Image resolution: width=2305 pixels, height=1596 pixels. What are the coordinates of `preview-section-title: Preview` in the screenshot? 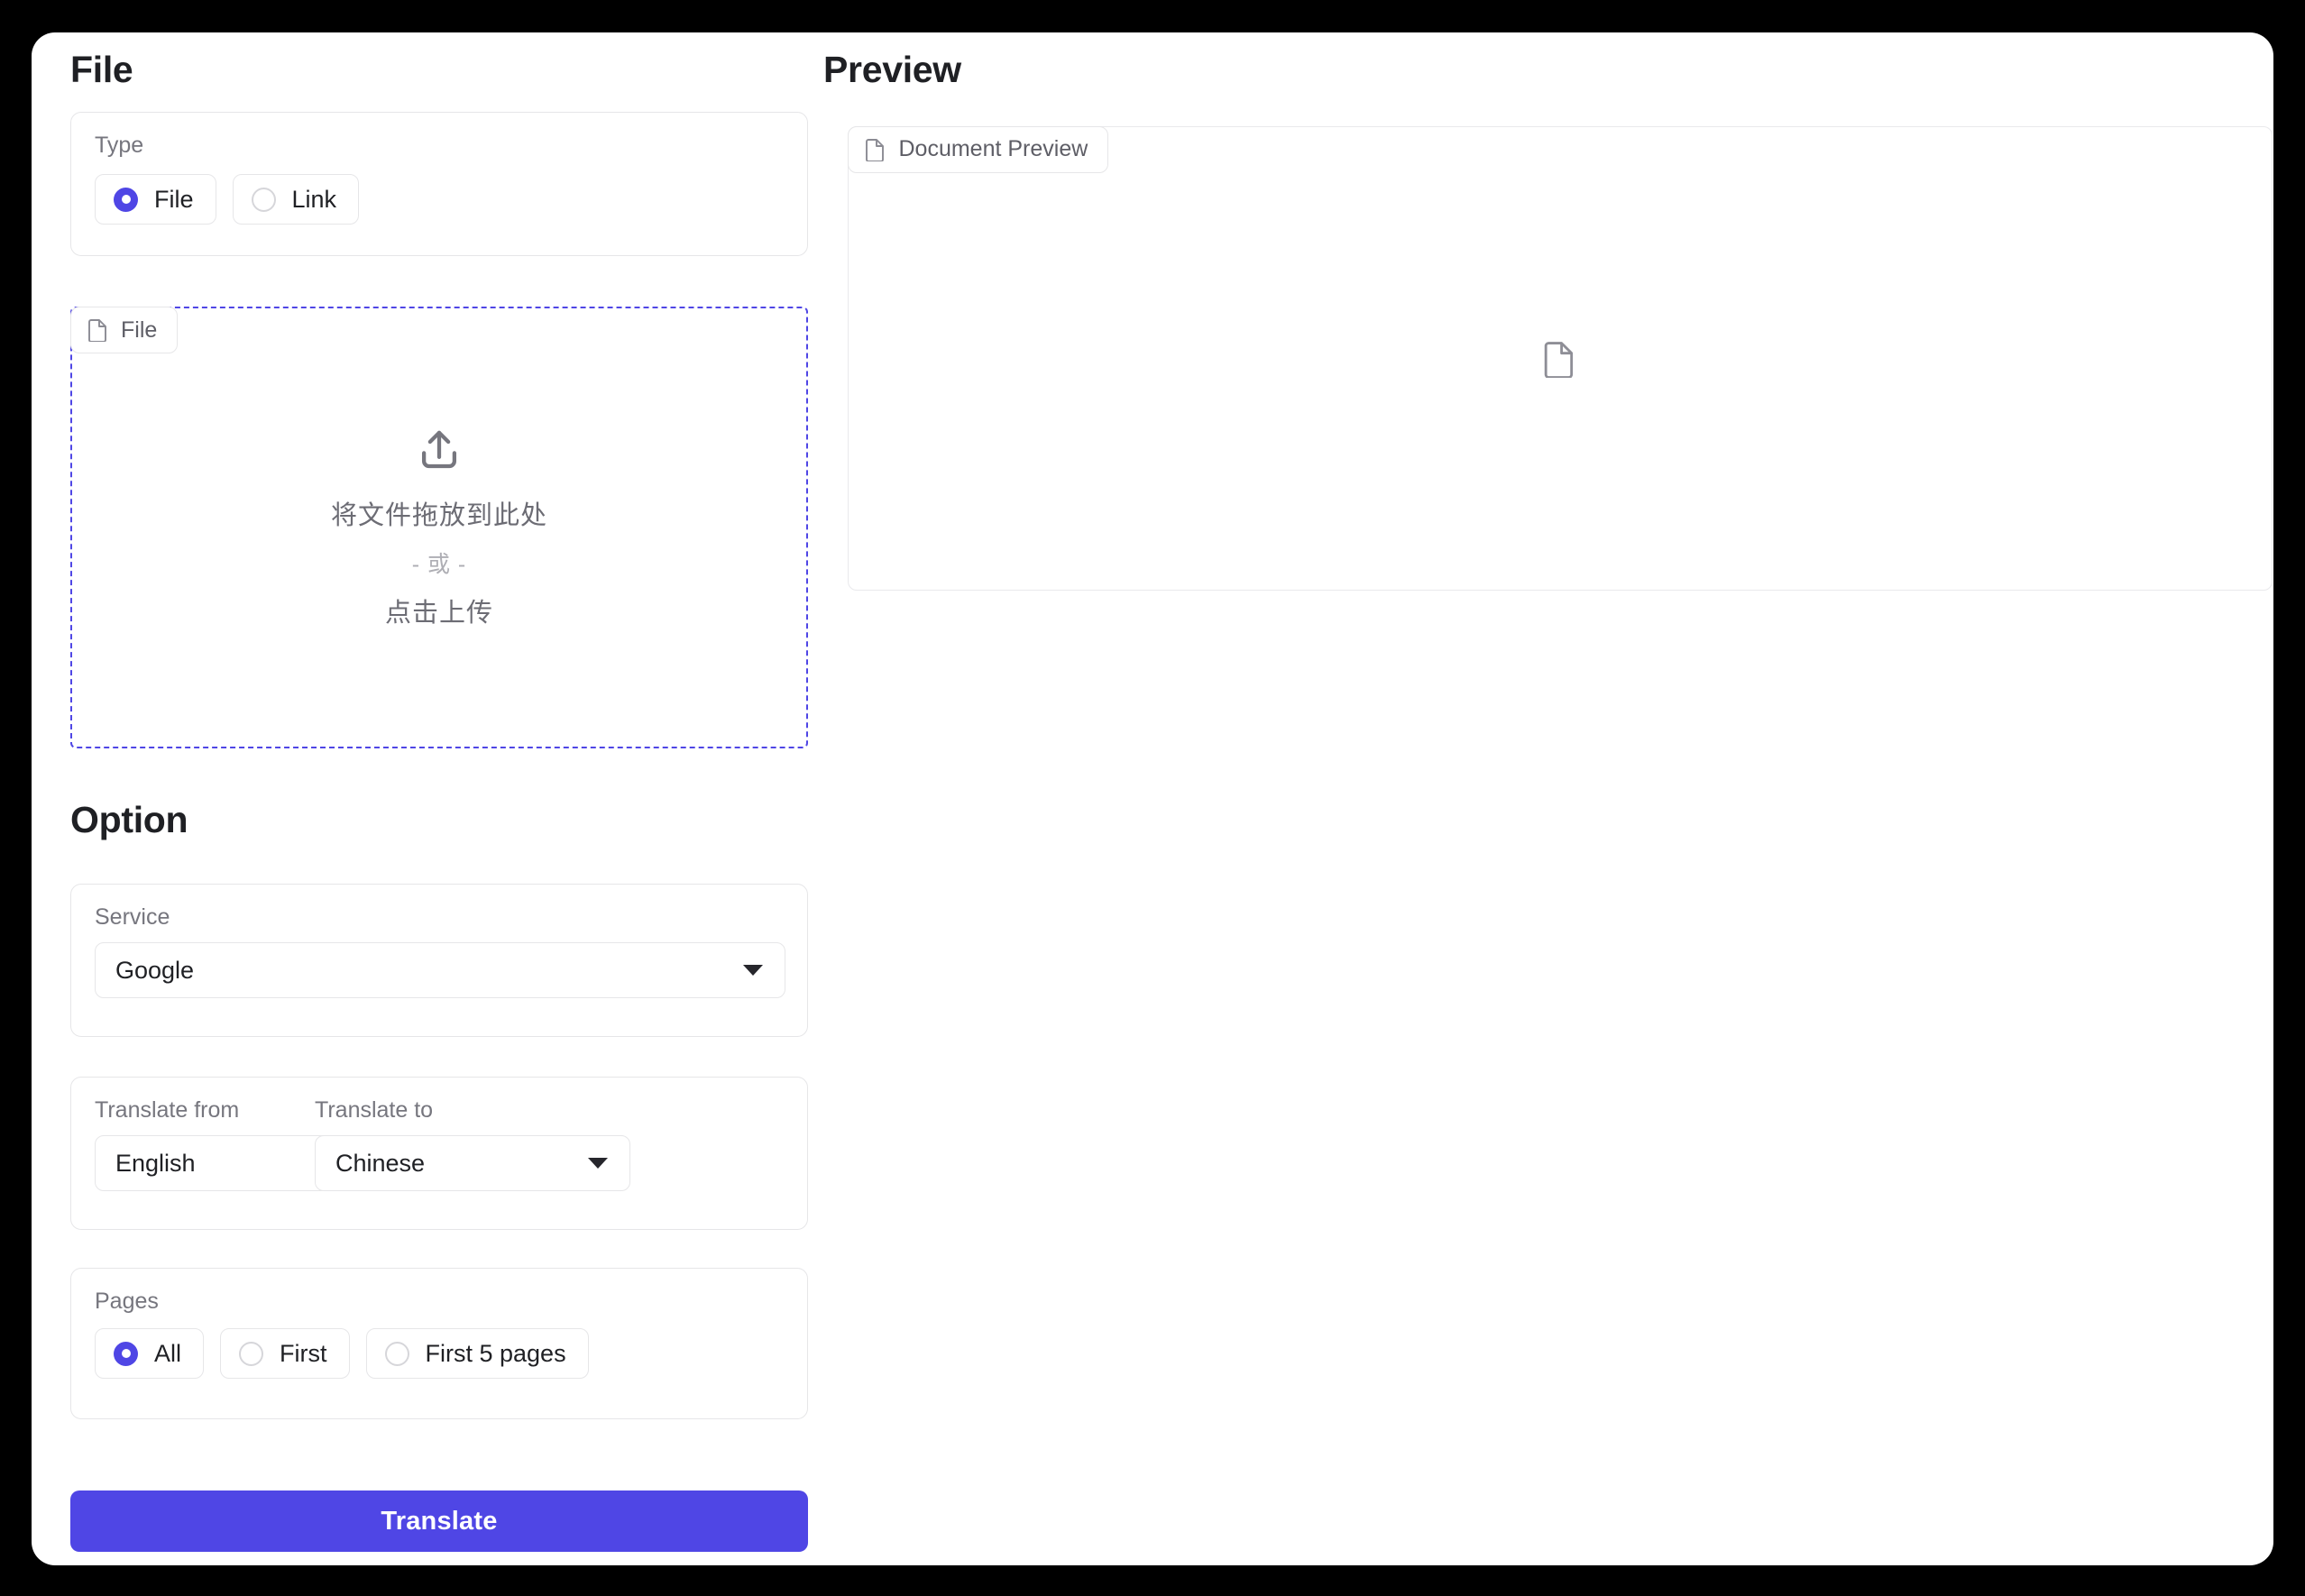 It's located at (892, 69).